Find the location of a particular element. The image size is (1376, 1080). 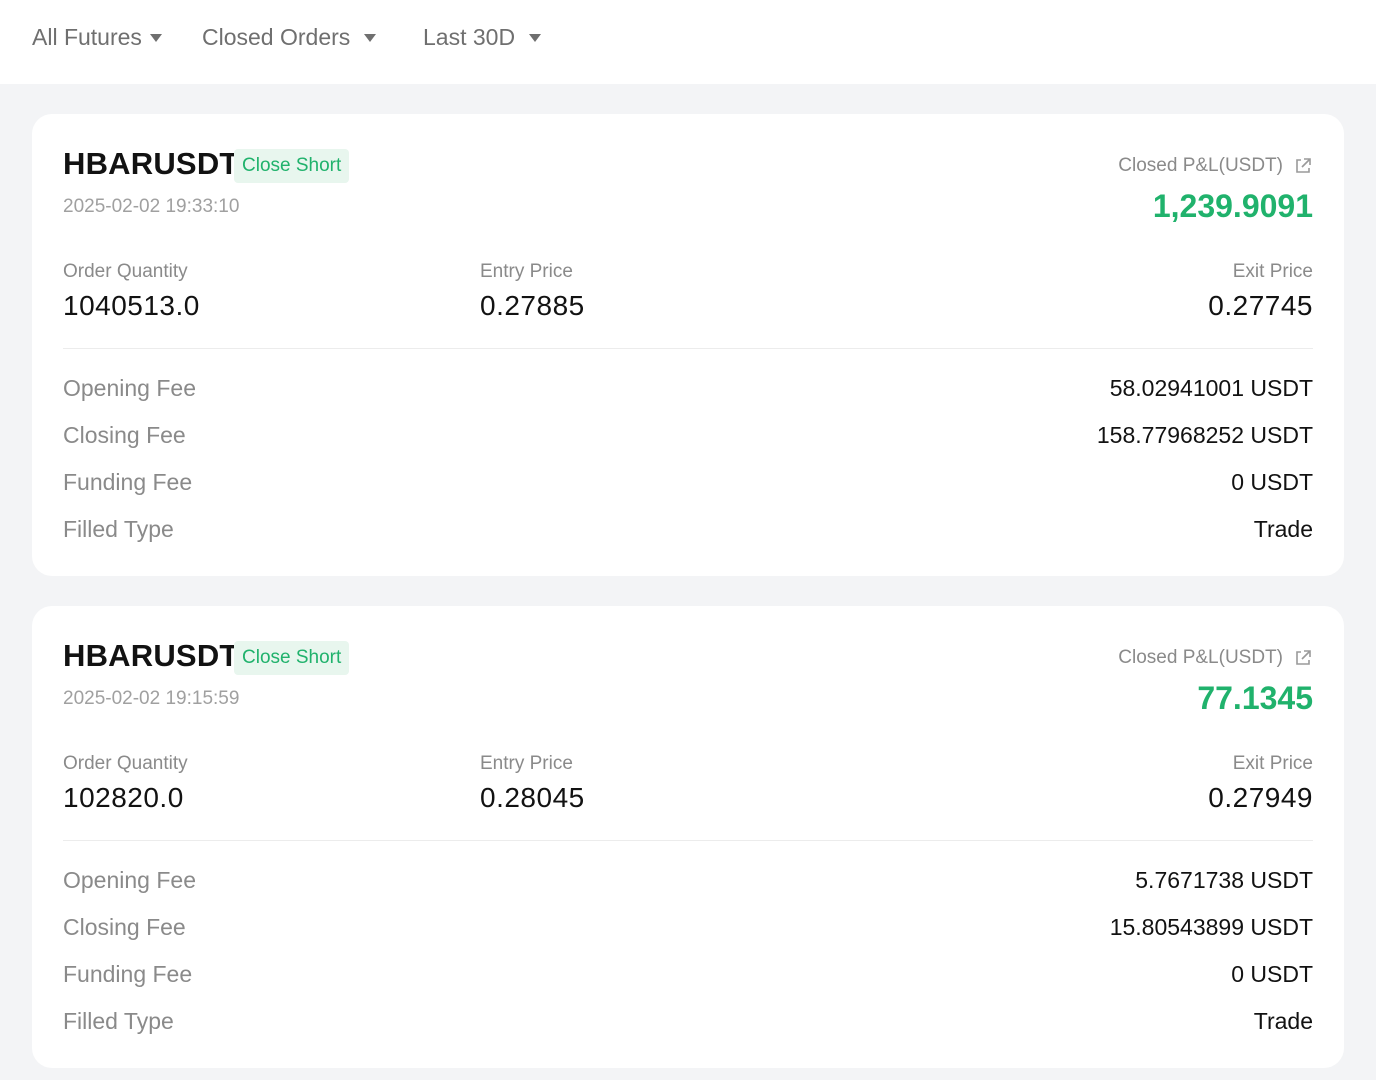

closing-fee-value: 15.80543899 USDT is located at coordinates (1211, 926).